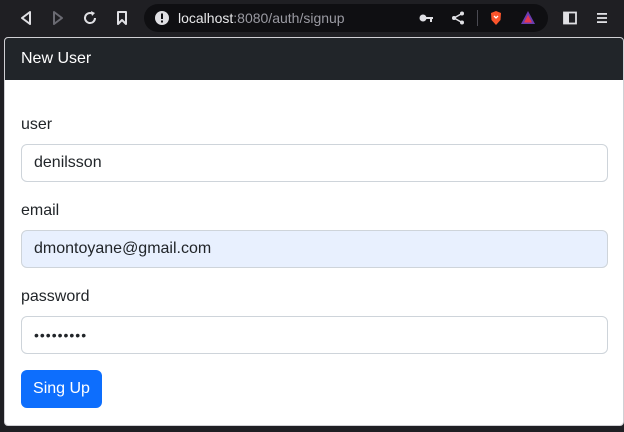 The width and height of the screenshot is (624, 432). What do you see at coordinates (496, 18) in the screenshot?
I see `brave-shield-icon` at bounding box center [496, 18].